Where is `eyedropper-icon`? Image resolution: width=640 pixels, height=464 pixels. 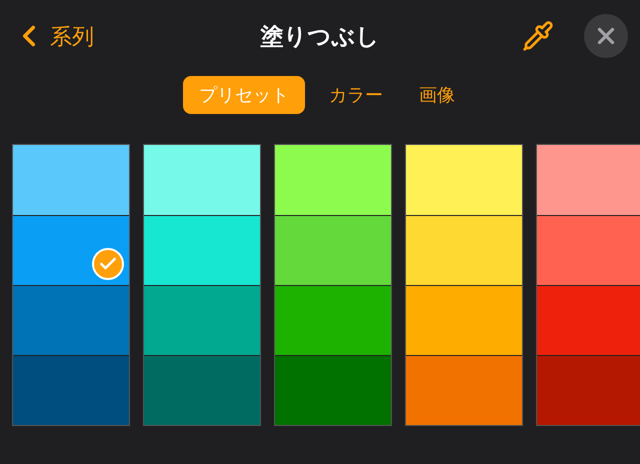 eyedropper-icon is located at coordinates (538, 36).